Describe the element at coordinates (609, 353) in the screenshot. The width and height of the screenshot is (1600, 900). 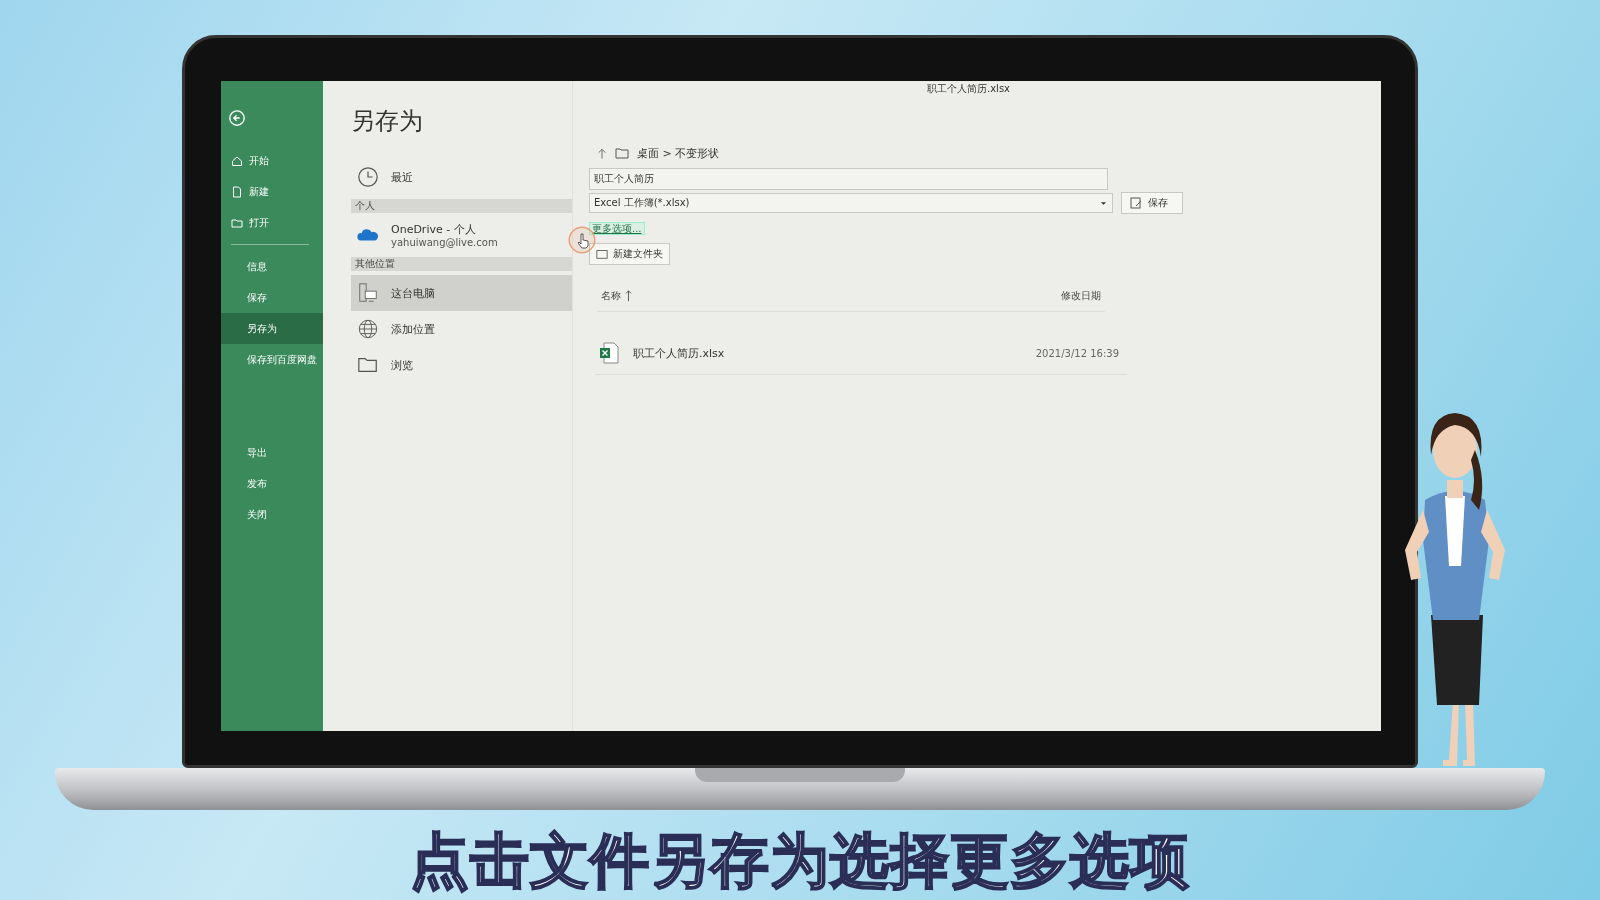
I see `excel-file-icon` at that location.